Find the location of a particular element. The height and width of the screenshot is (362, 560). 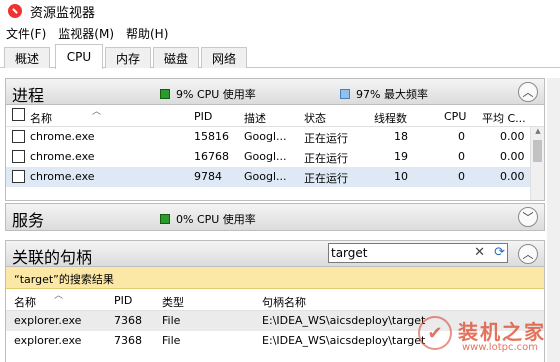

cpu-usage-swatch is located at coordinates (165, 94).